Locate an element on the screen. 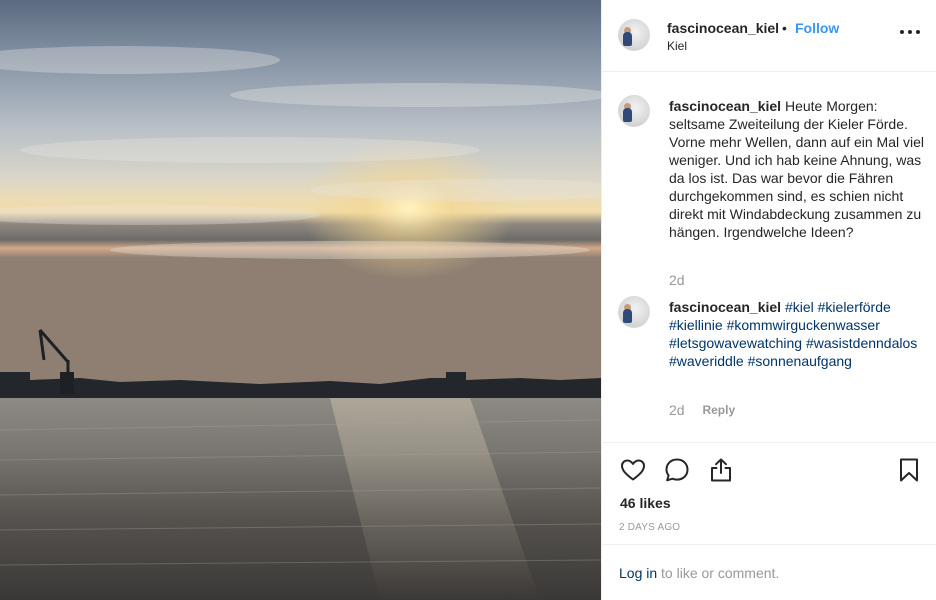 This screenshot has height=600, width=936. hashtag-link: #kommwirguckenwasser is located at coordinates (803, 325).